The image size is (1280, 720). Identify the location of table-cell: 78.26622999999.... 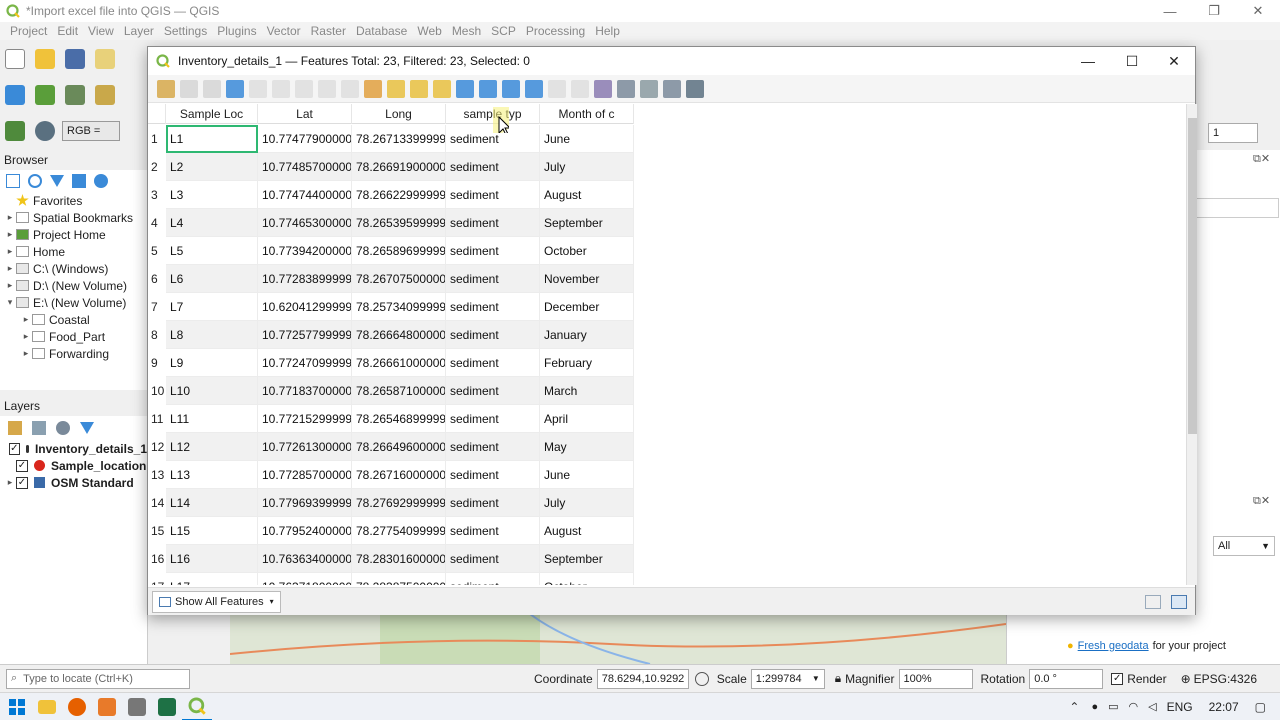
(399, 195).